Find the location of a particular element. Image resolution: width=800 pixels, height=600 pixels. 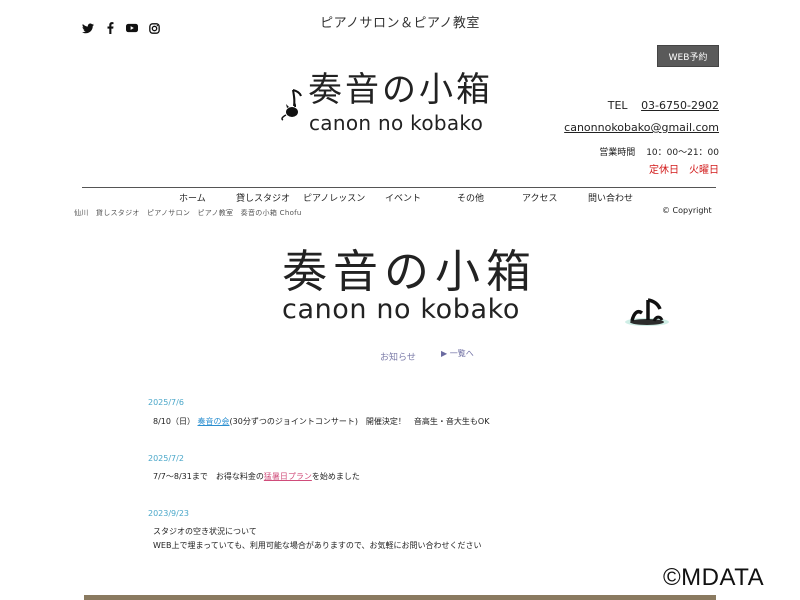

nav-item-studio: 貸しスタジオ is located at coordinates (263, 197).